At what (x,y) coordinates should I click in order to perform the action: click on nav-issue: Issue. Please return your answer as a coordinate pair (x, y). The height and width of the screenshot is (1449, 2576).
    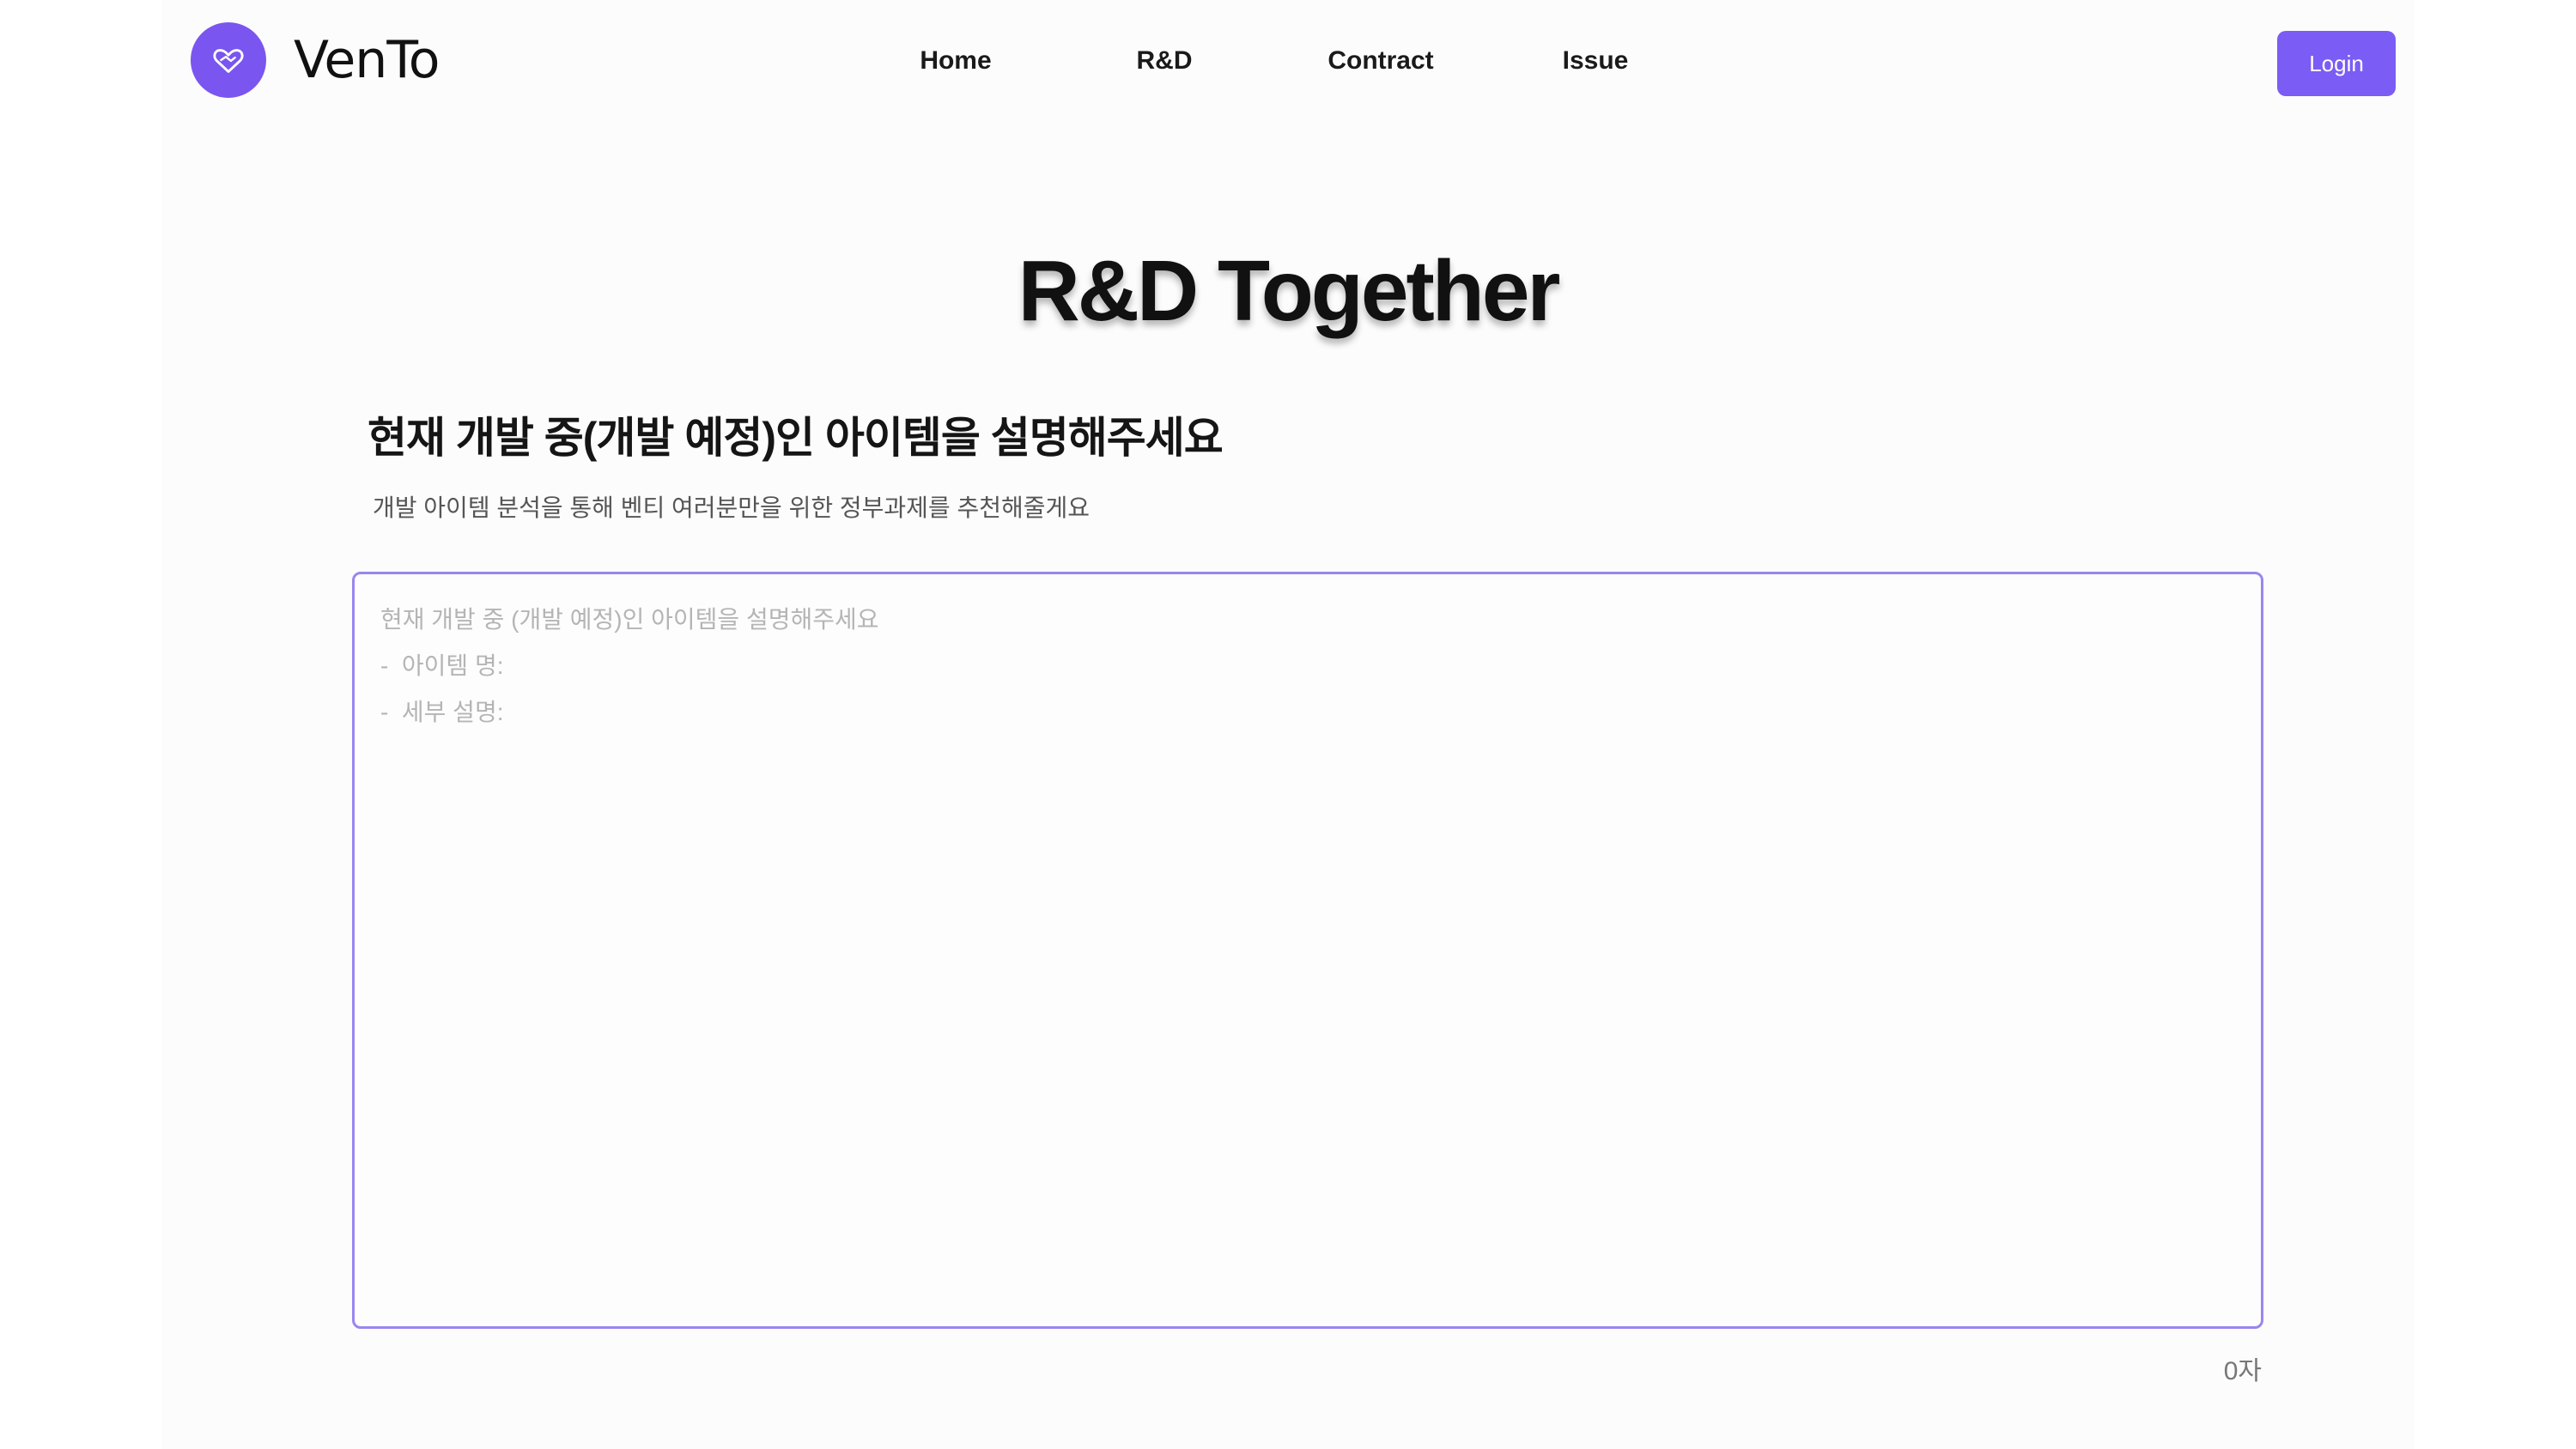
    Looking at the image, I should click on (1596, 61).